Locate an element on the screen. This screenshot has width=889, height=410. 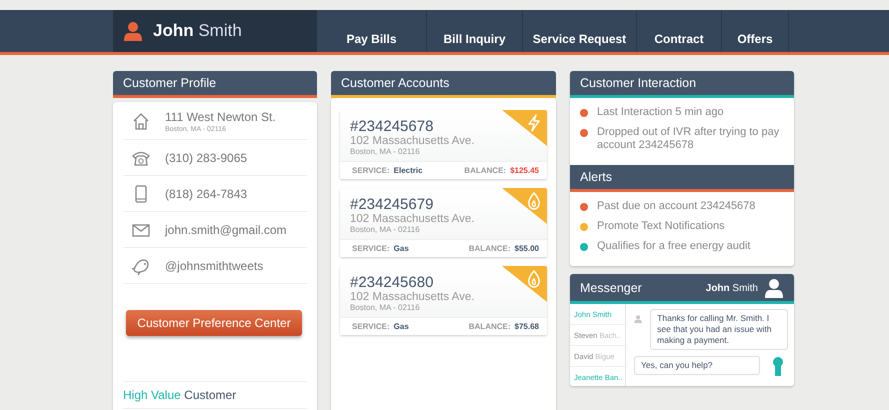
house-icon is located at coordinates (141, 120).